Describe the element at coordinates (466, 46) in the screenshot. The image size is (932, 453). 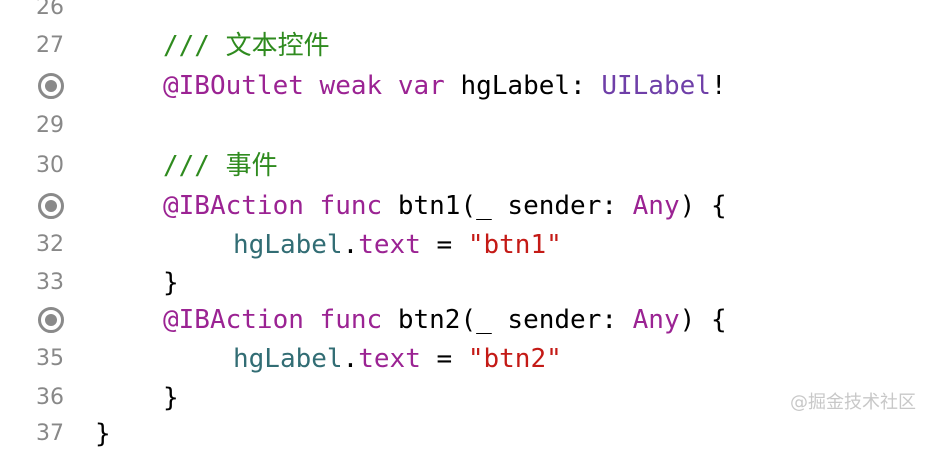
I see `code-line: 27 /// 文本控件` at that location.